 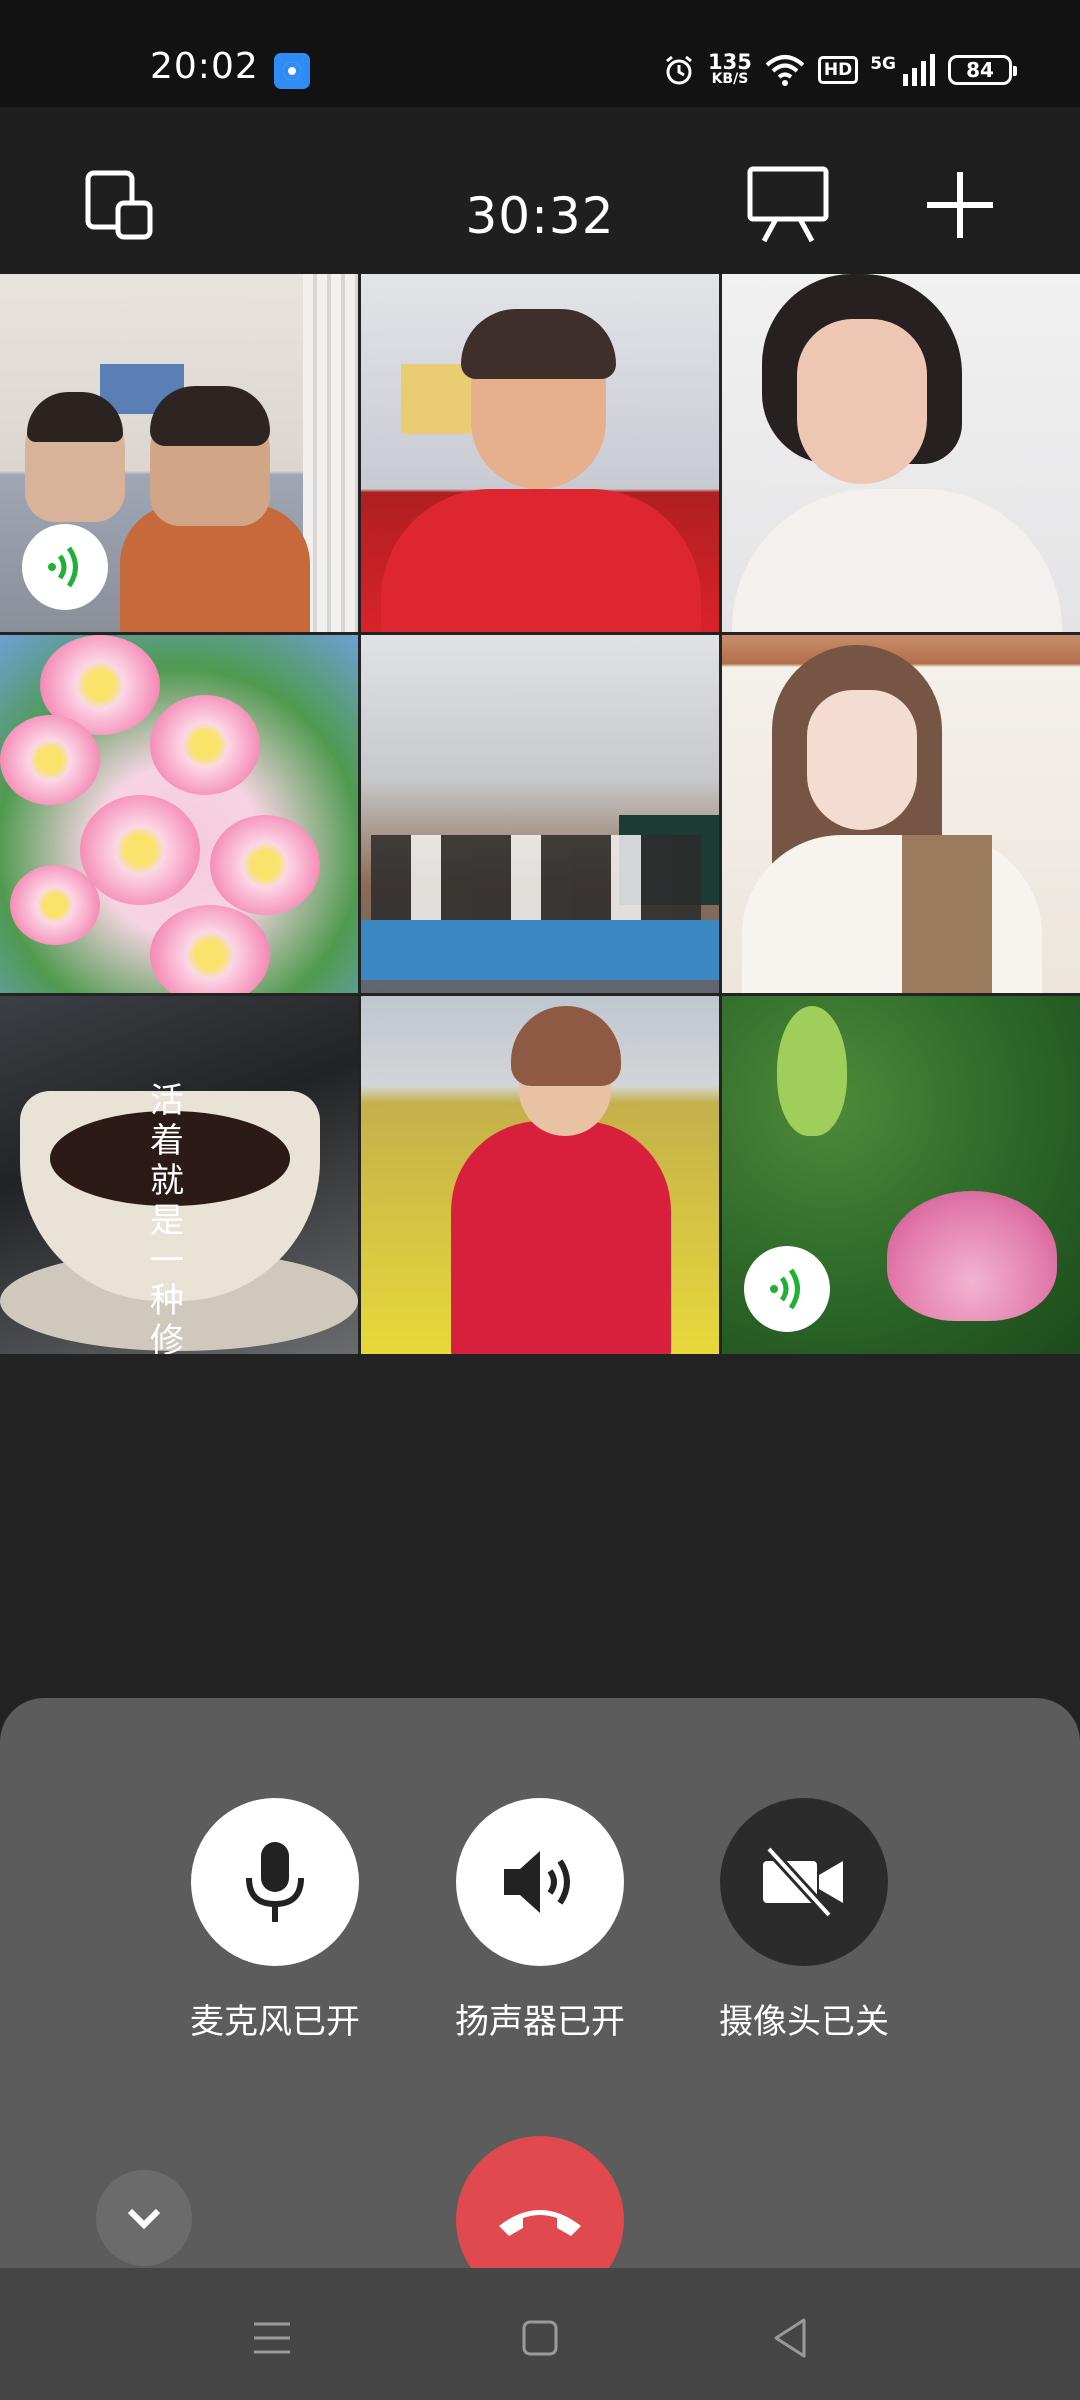 I want to click on screen-share-button, so click(x=788, y=205).